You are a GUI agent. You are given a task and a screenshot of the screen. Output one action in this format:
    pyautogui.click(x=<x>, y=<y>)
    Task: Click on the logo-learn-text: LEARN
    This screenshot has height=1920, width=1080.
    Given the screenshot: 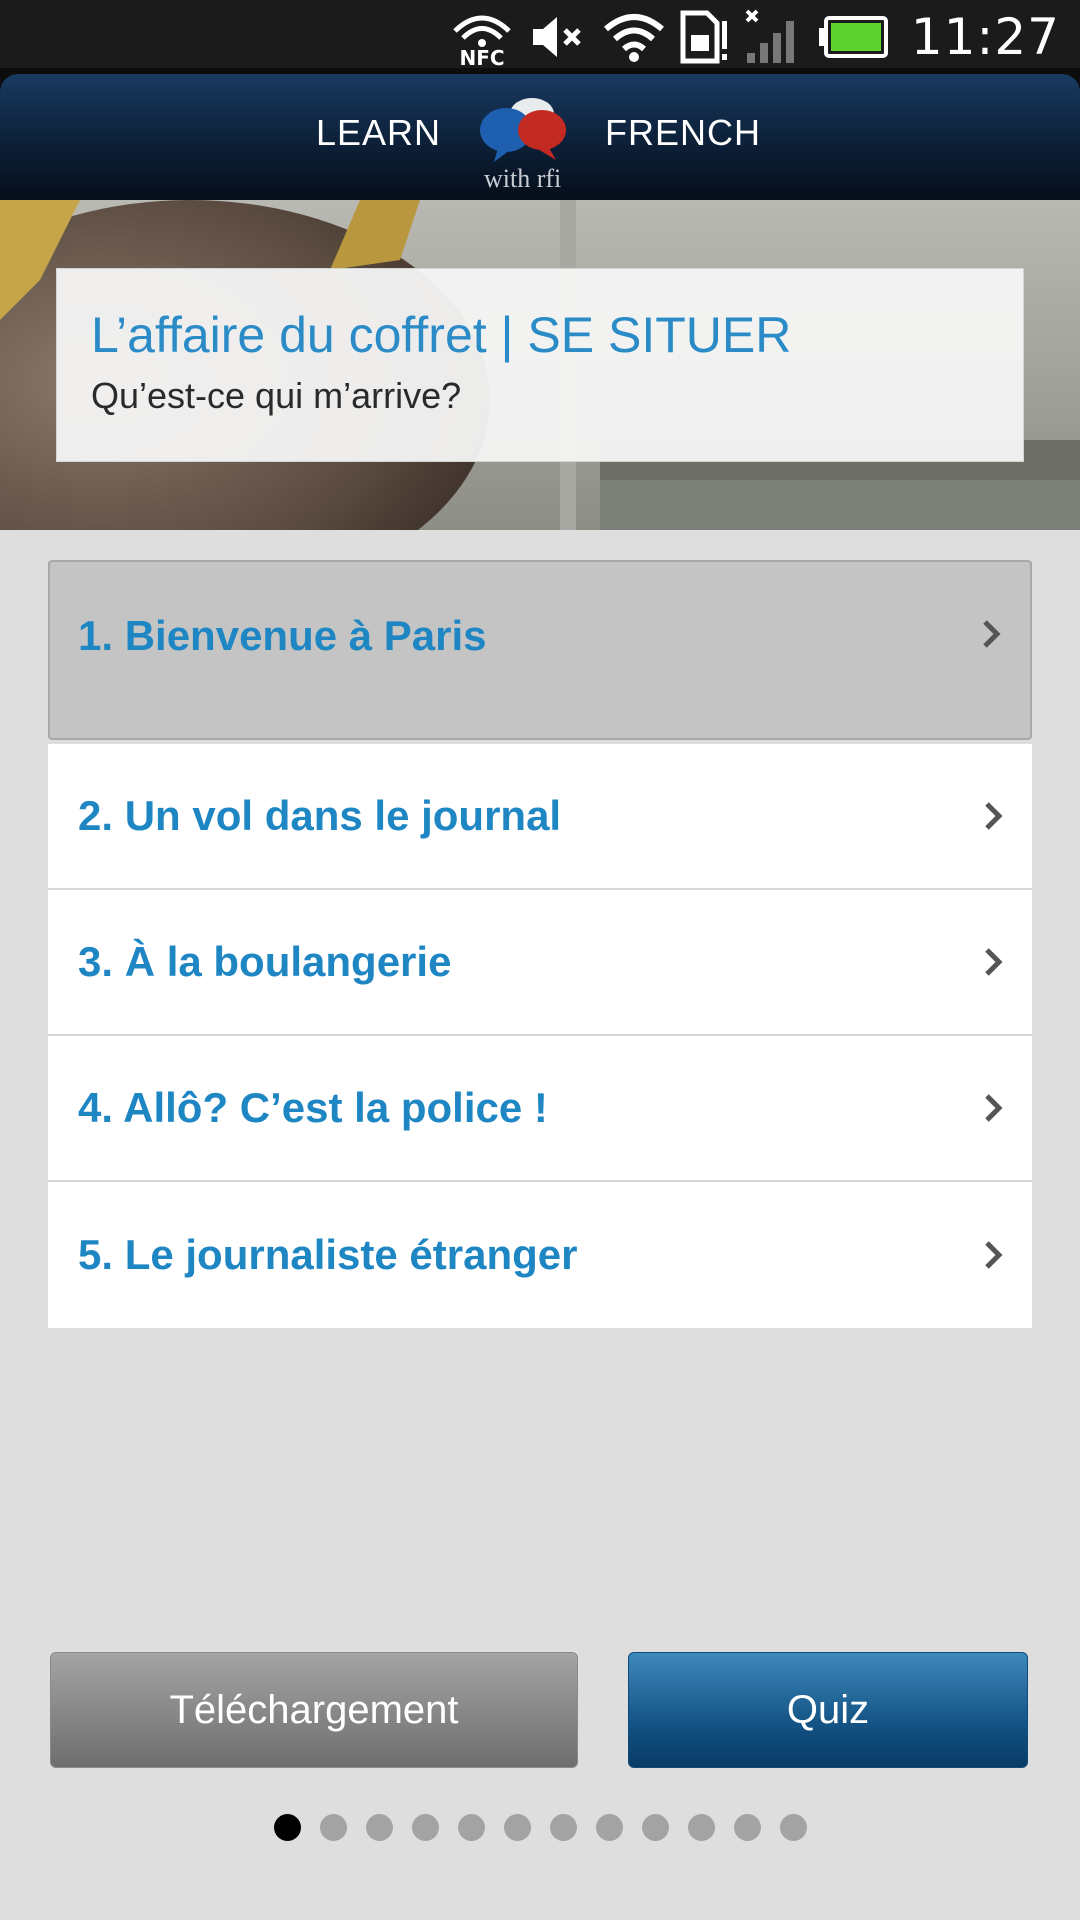 What is the action you would take?
    pyautogui.click(x=379, y=132)
    